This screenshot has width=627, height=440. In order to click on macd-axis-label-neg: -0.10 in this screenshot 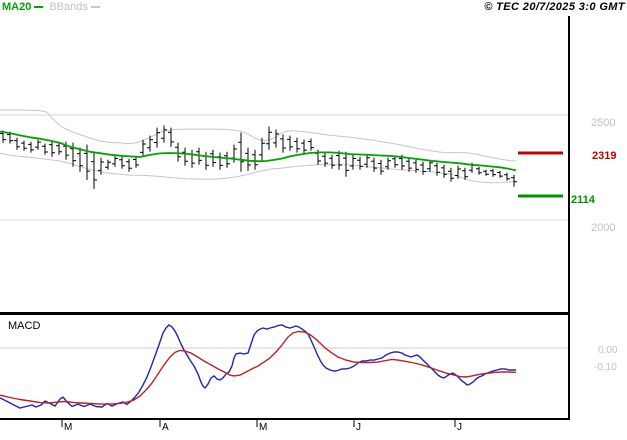, I will do `click(605, 367)`.